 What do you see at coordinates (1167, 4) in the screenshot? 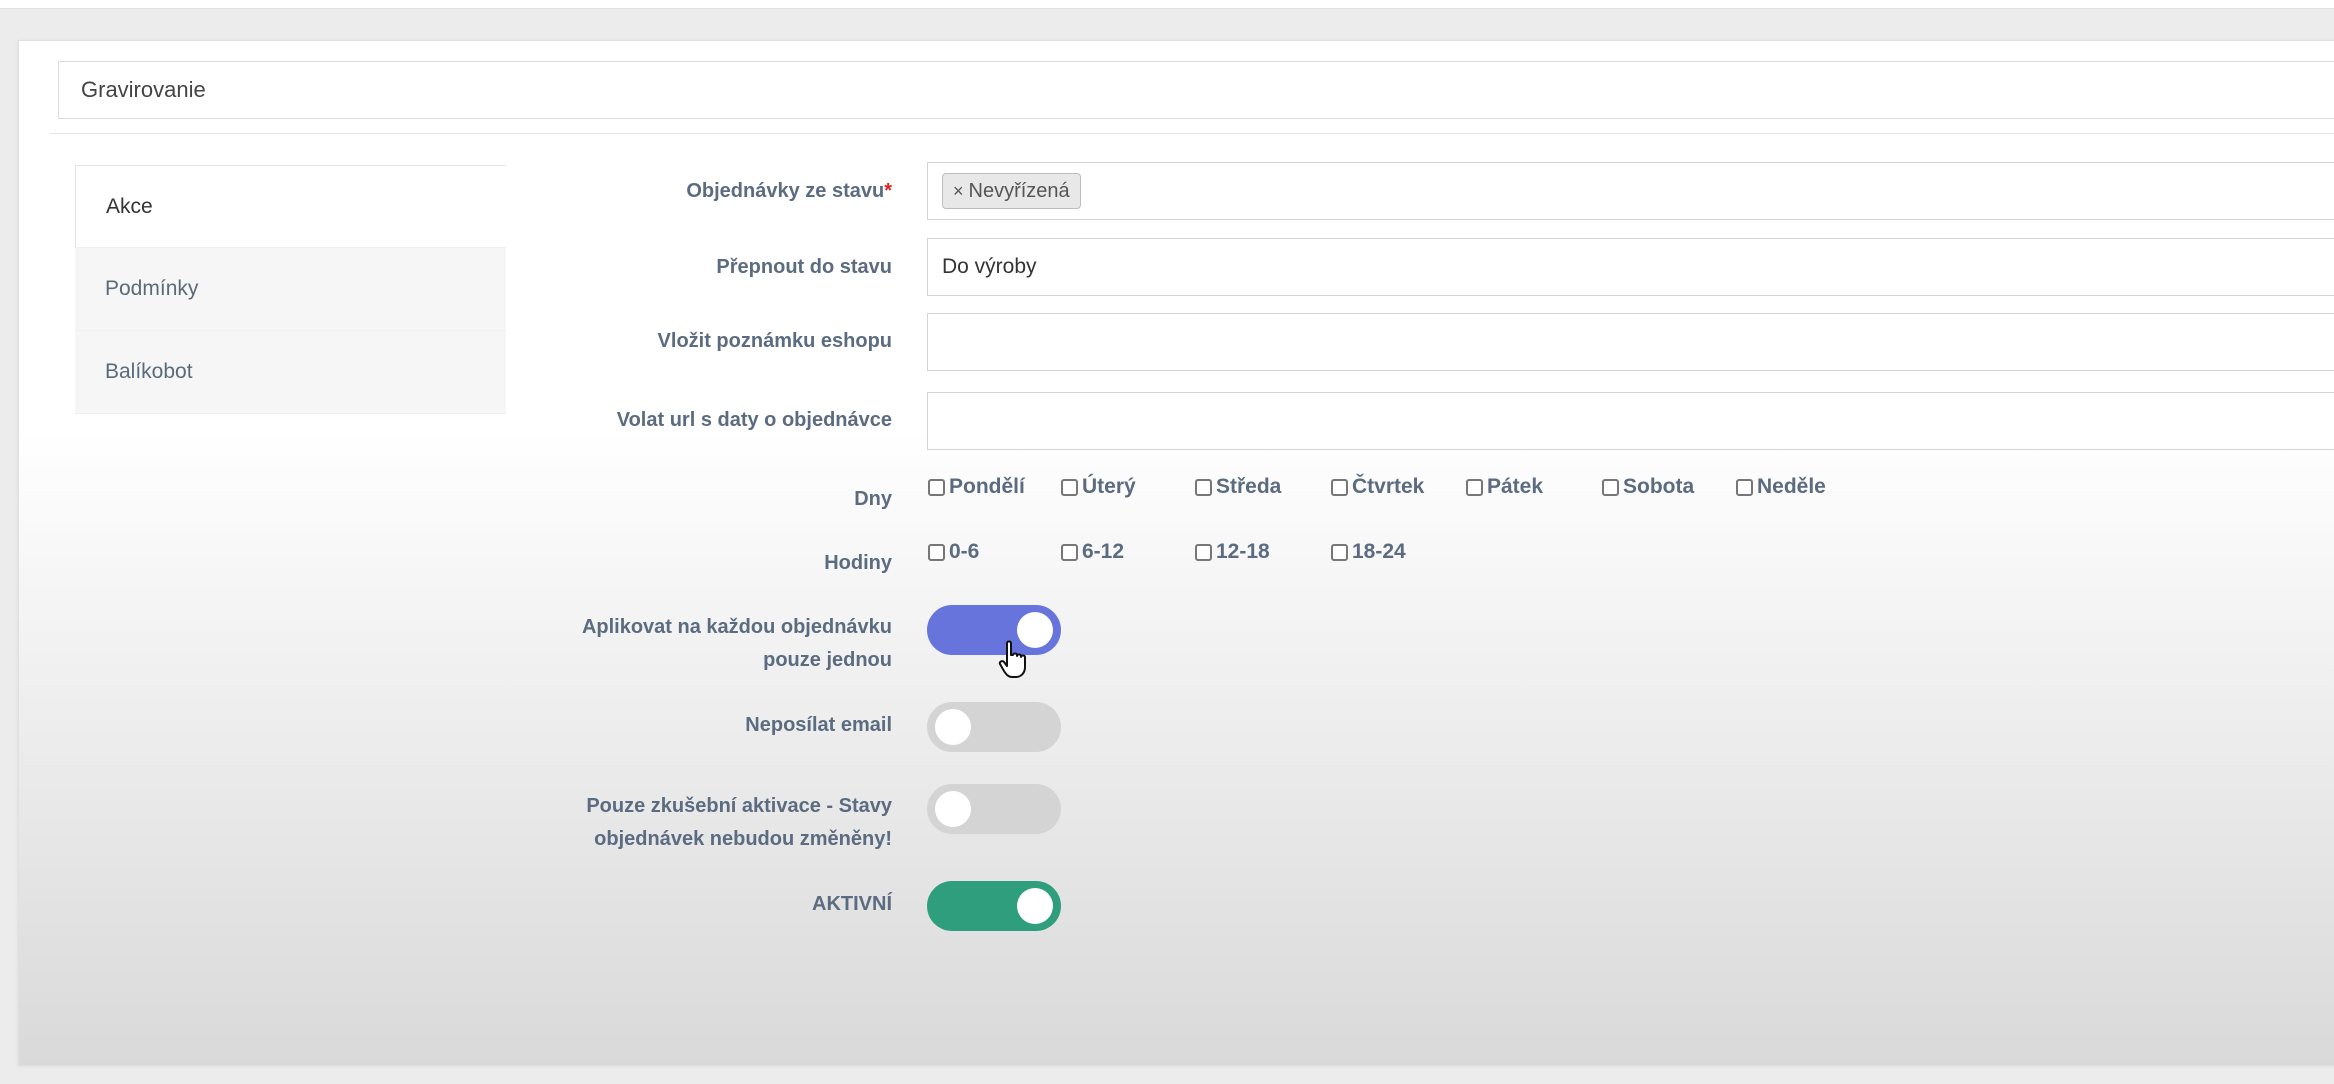
I see `top-bar` at bounding box center [1167, 4].